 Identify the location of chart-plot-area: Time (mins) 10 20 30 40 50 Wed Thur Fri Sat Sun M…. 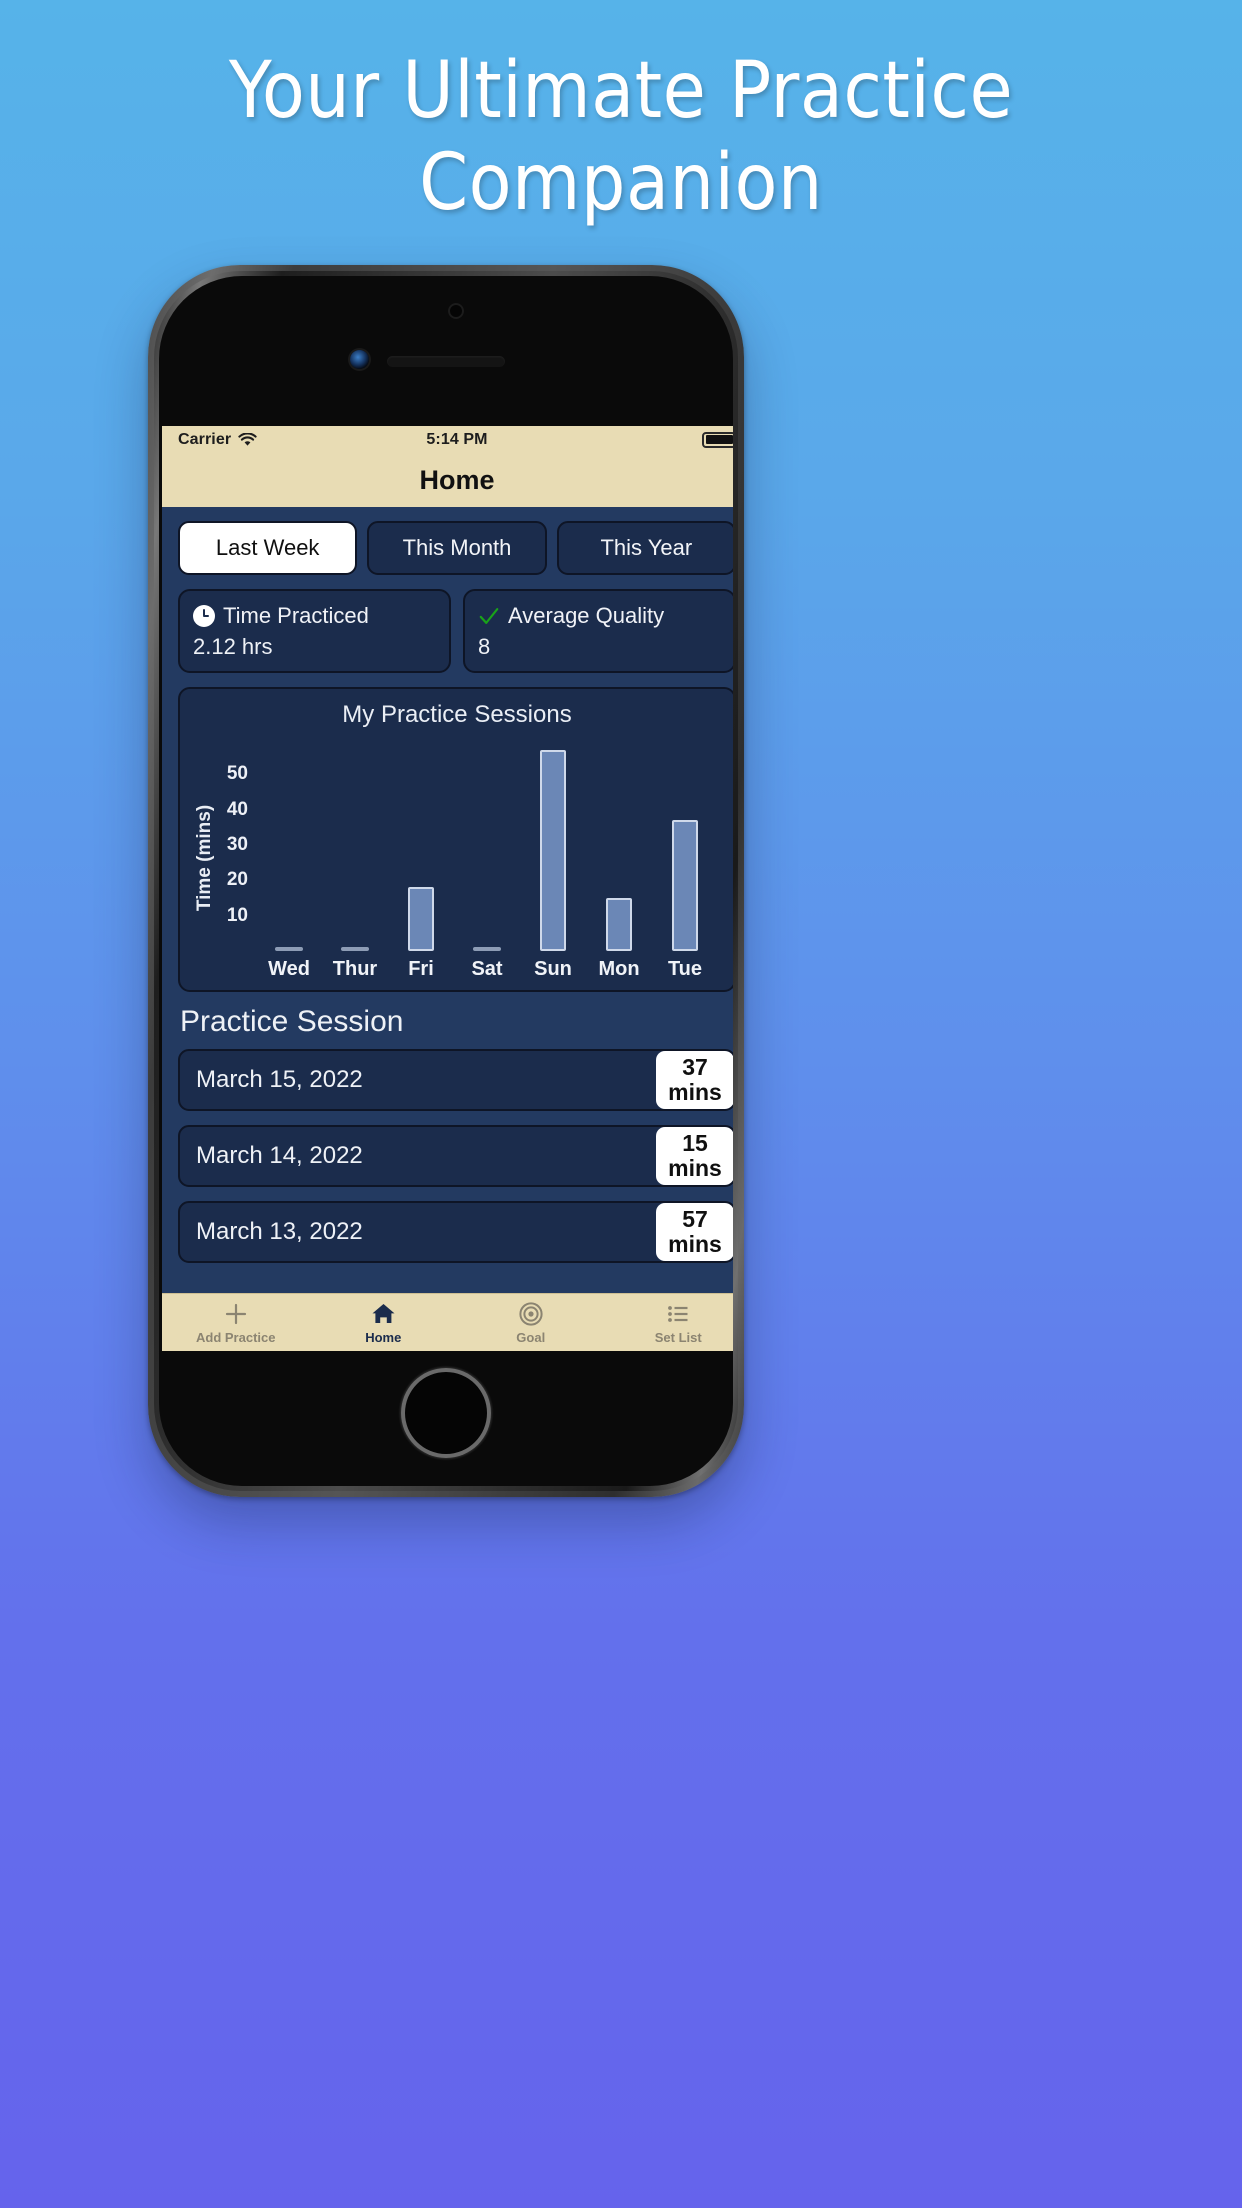
(457, 858).